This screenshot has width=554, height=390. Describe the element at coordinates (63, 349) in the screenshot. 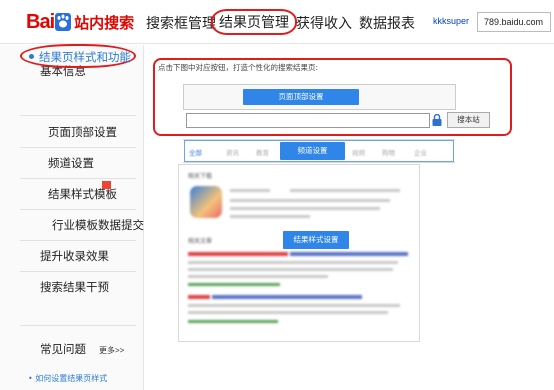

I see `faq-title: 常见问题` at that location.